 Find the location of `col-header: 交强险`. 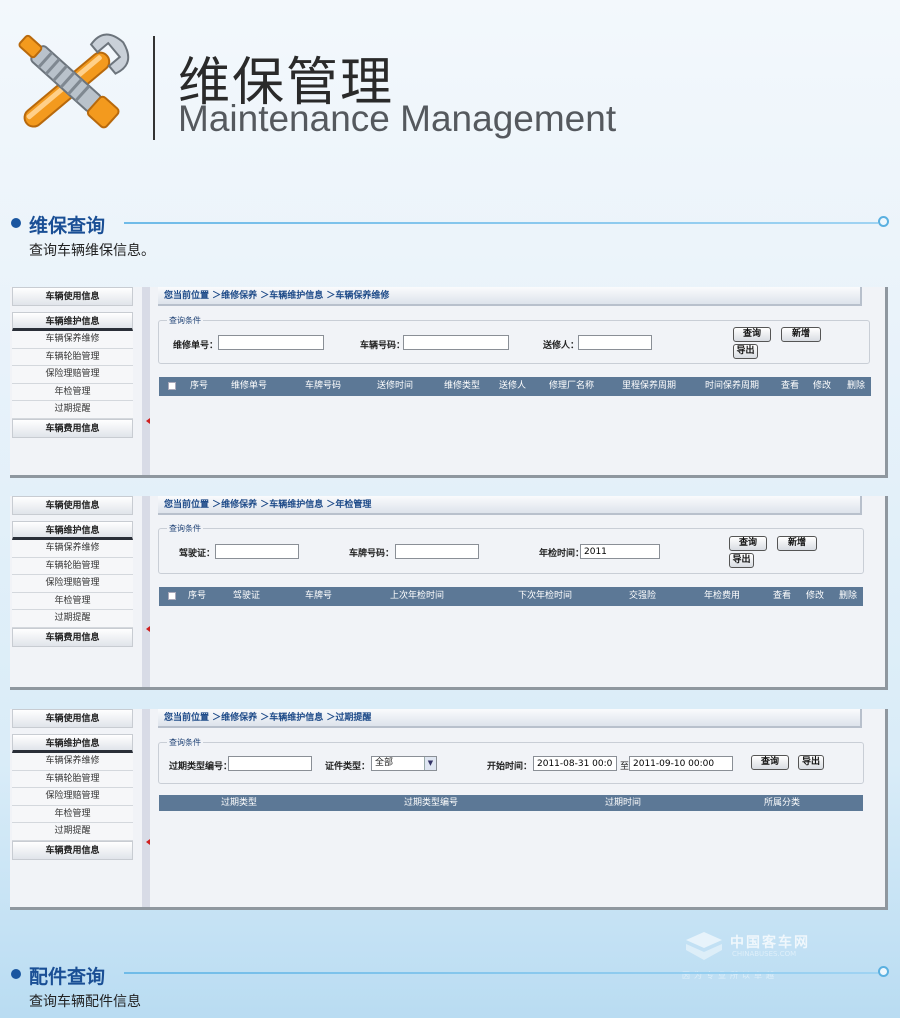

col-header: 交强险 is located at coordinates (642, 596).